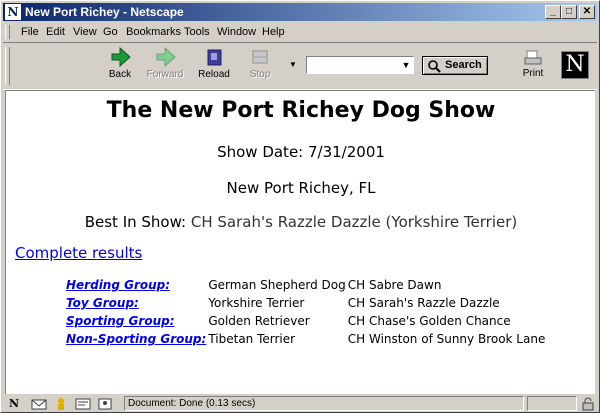 This screenshot has width=600, height=413. What do you see at coordinates (17, 404) in the screenshot?
I see `netscape-status-icon: N` at bounding box center [17, 404].